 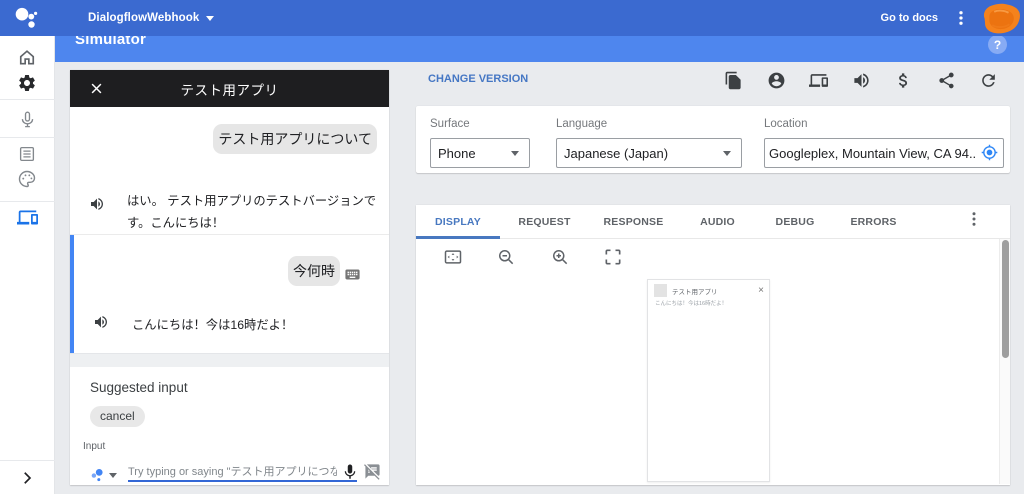 I want to click on nav-expand-button, so click(x=27, y=478).